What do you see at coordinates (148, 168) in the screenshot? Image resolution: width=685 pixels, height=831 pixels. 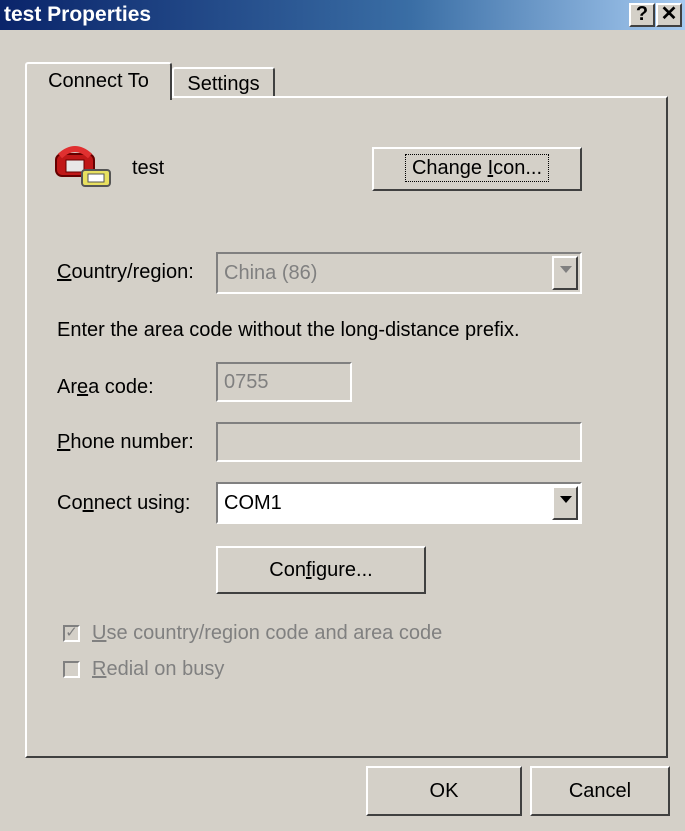 I see `connection-name: test` at bounding box center [148, 168].